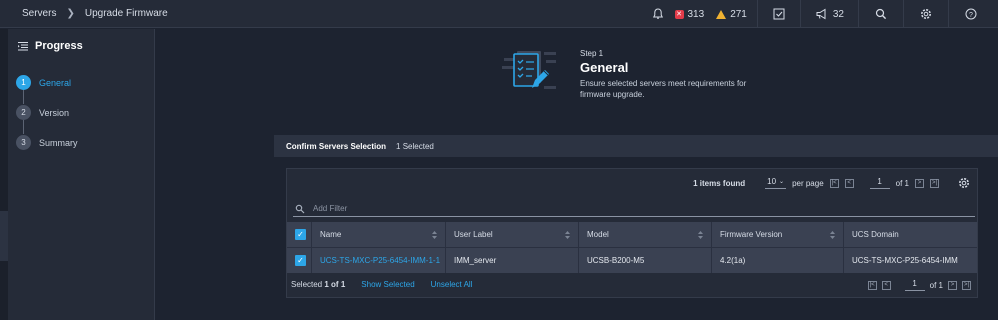 Image resolution: width=998 pixels, height=320 pixels. Describe the element at coordinates (964, 183) in the screenshot. I see `table-settings-gear-icon` at that location.